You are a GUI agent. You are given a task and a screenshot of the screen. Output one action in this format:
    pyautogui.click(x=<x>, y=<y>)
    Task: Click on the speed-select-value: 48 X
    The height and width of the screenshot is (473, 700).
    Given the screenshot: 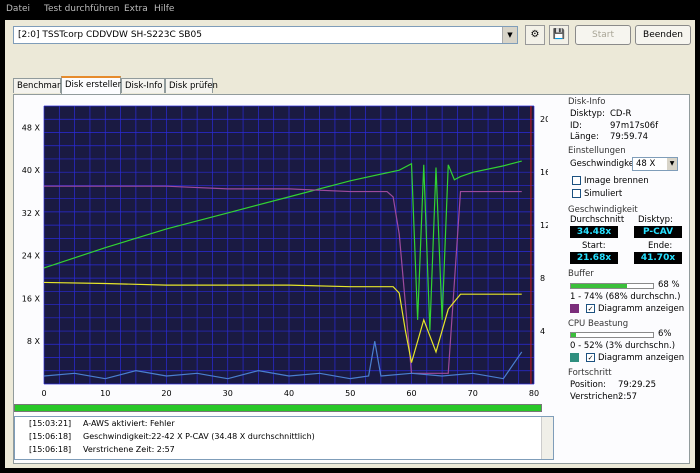 What is the action you would take?
    pyautogui.click(x=646, y=164)
    